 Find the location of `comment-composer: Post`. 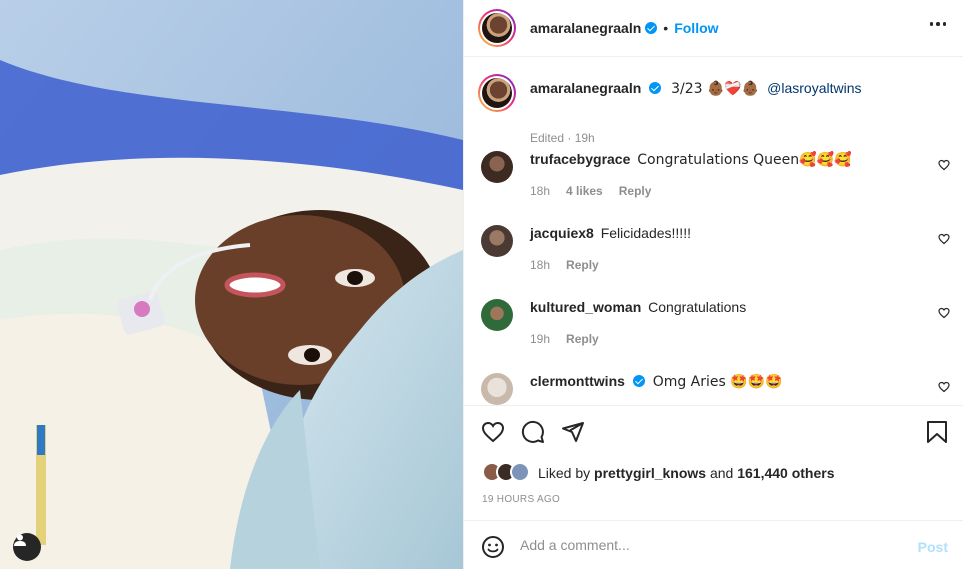

comment-composer: Post is located at coordinates (713, 544).